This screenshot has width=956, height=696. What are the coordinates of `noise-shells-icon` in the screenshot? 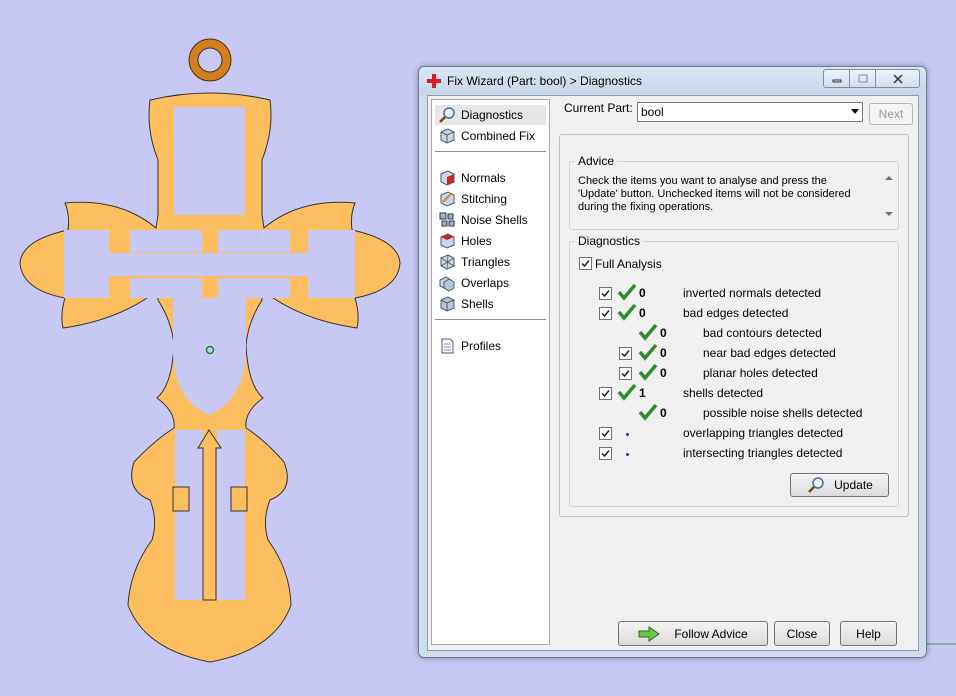 It's located at (447, 219).